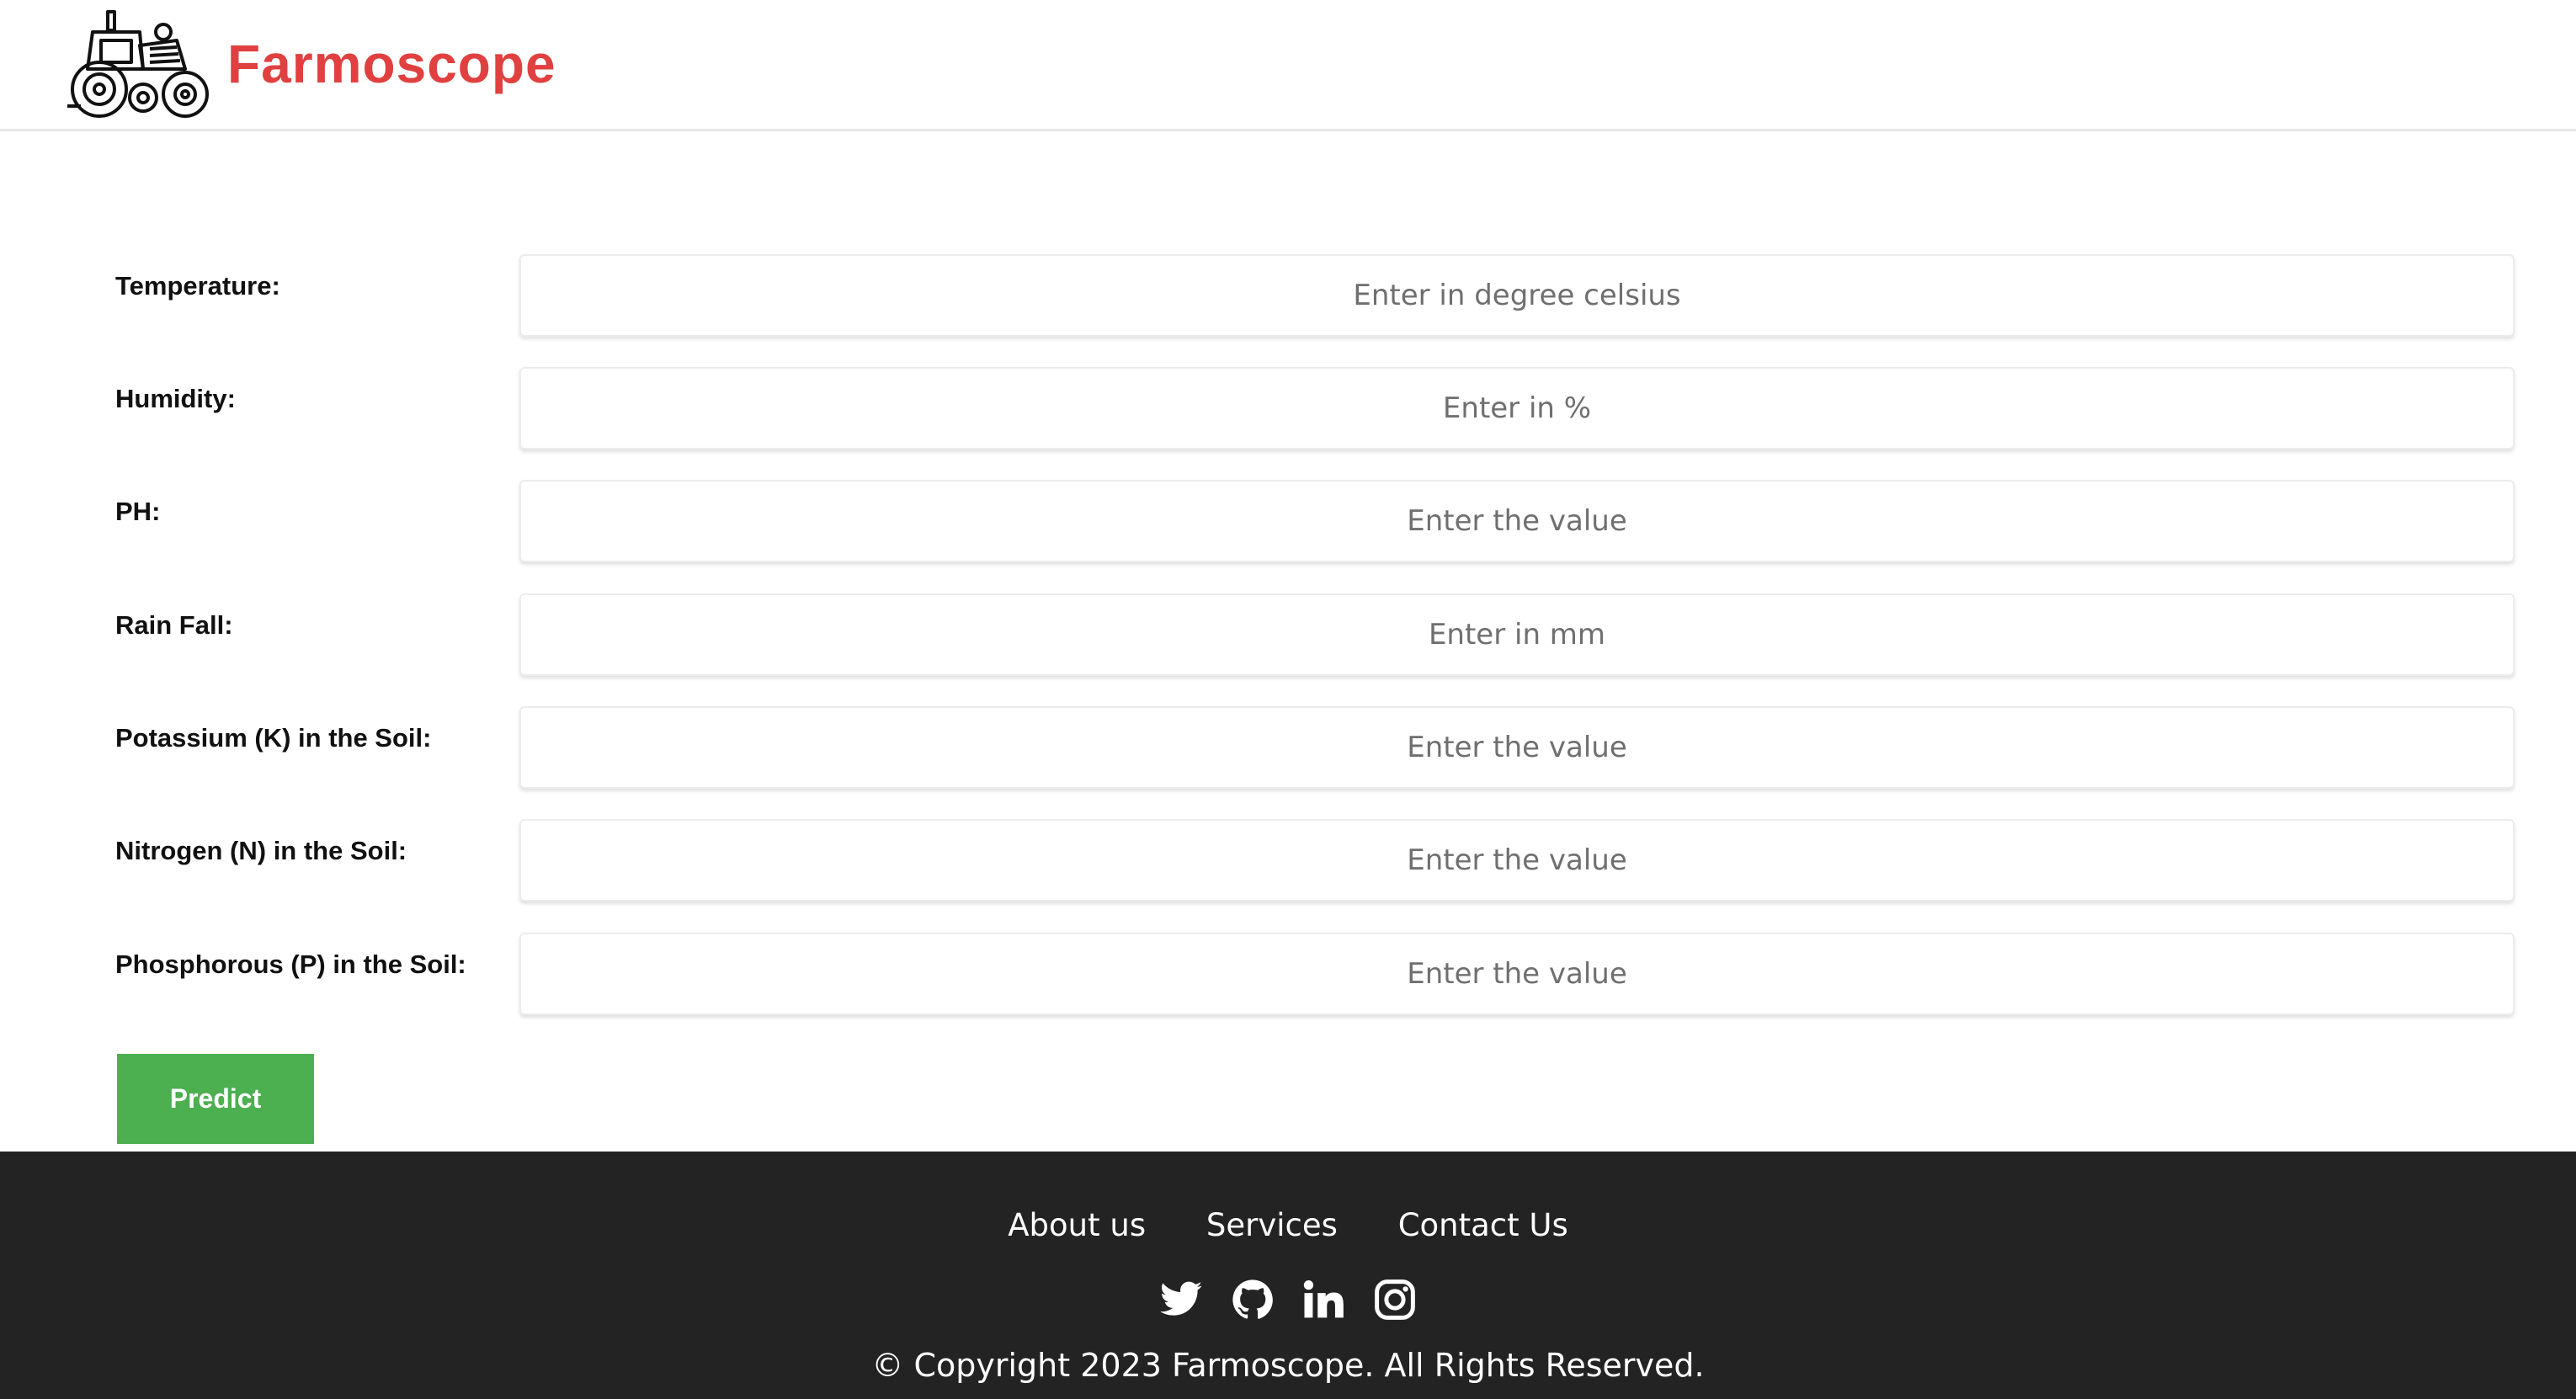 Image resolution: width=2576 pixels, height=1399 pixels. Describe the element at coordinates (1517, 408) in the screenshot. I see `humidity-input` at that location.